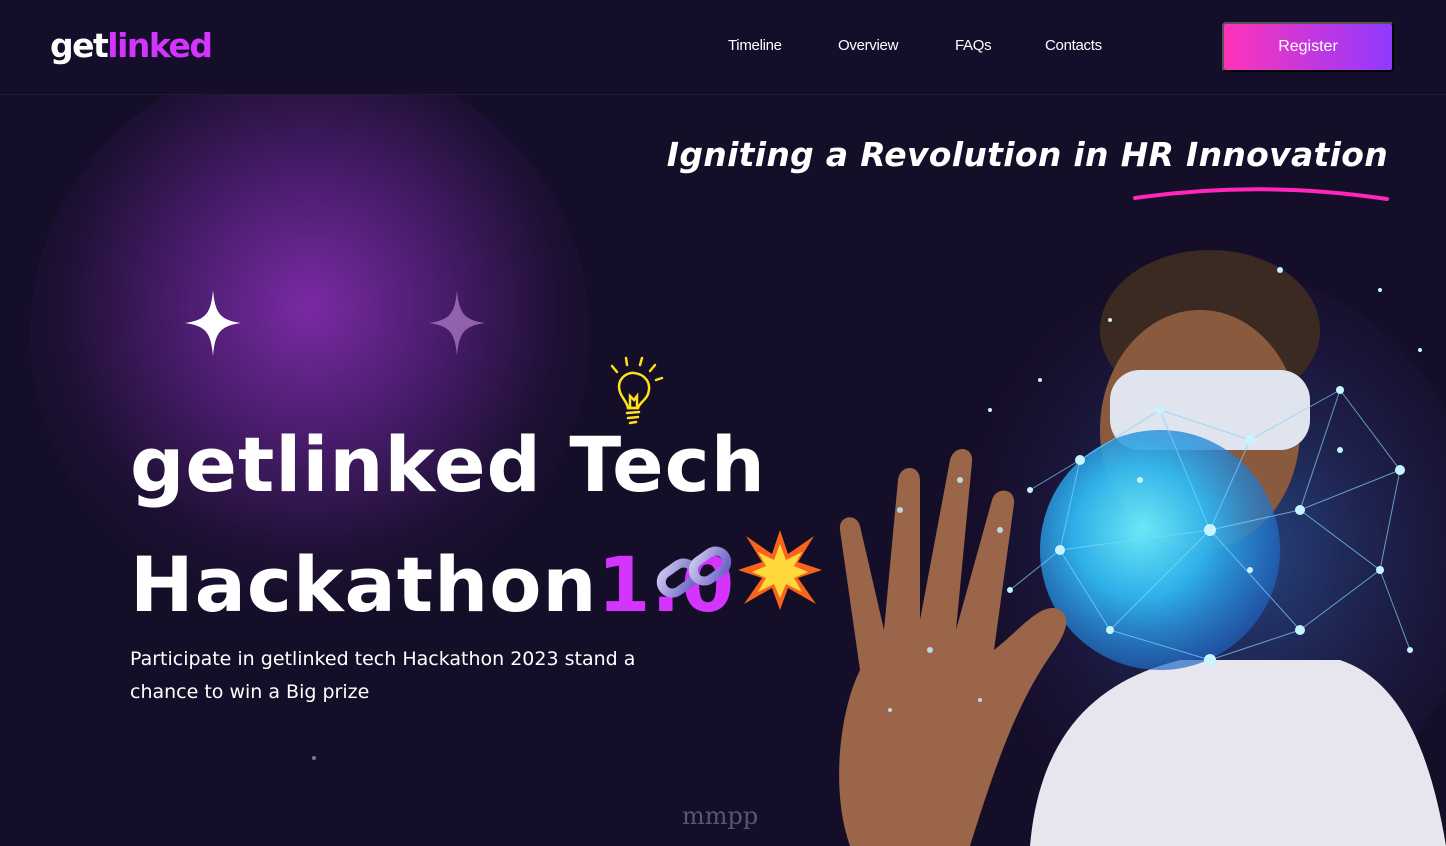  I want to click on nav-link-overview: Overview, so click(868, 45).